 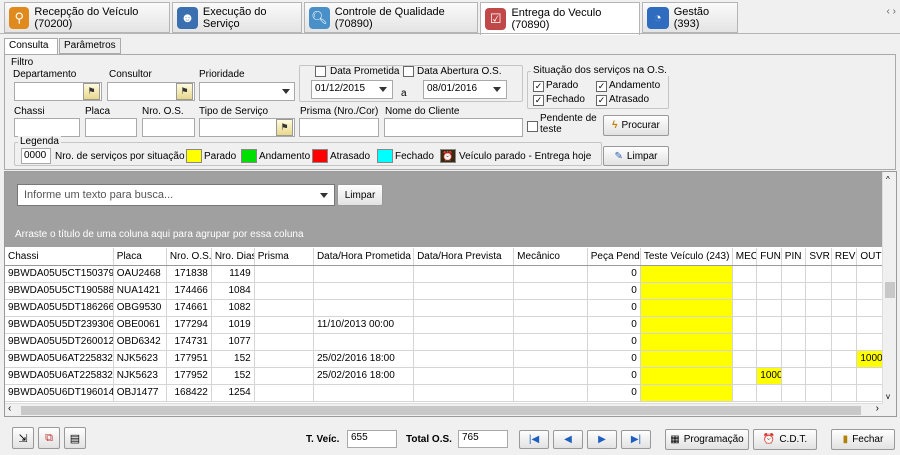 What do you see at coordinates (538, 100) in the screenshot?
I see `fechado-checkbox: ✓` at bounding box center [538, 100].